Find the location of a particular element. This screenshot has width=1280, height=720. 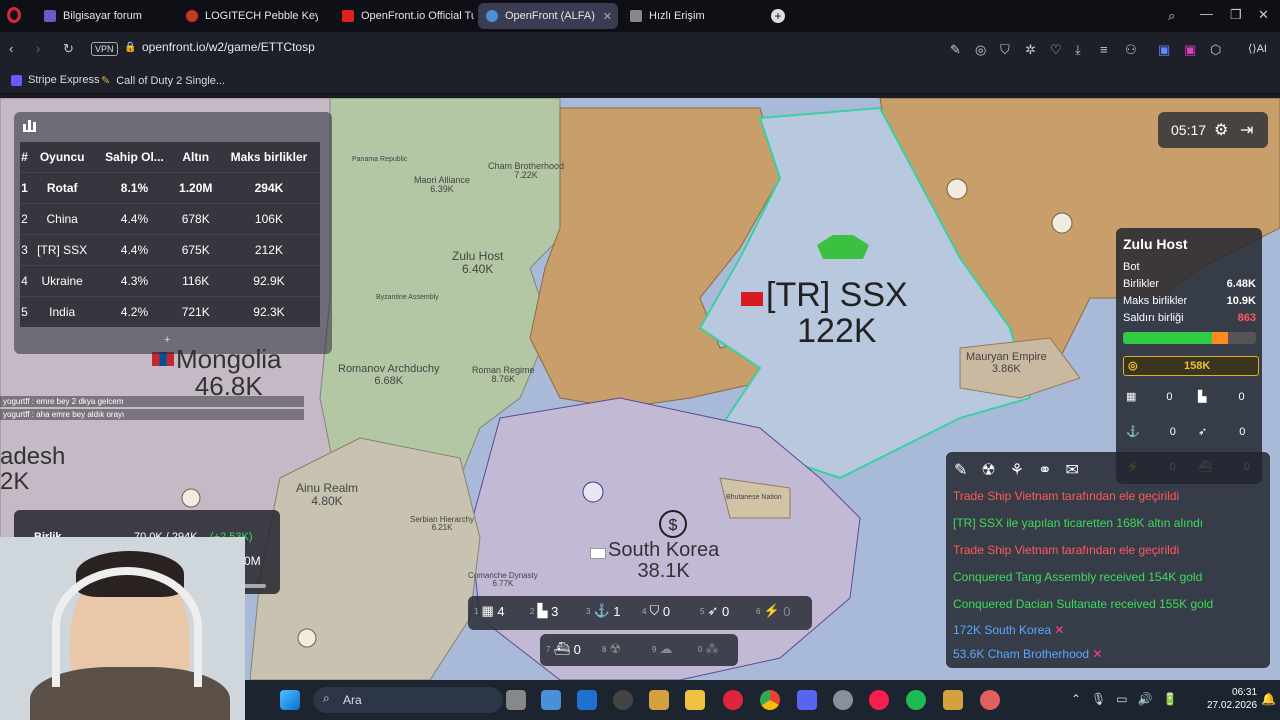

reload-icon: ↻ is located at coordinates (68, 49).